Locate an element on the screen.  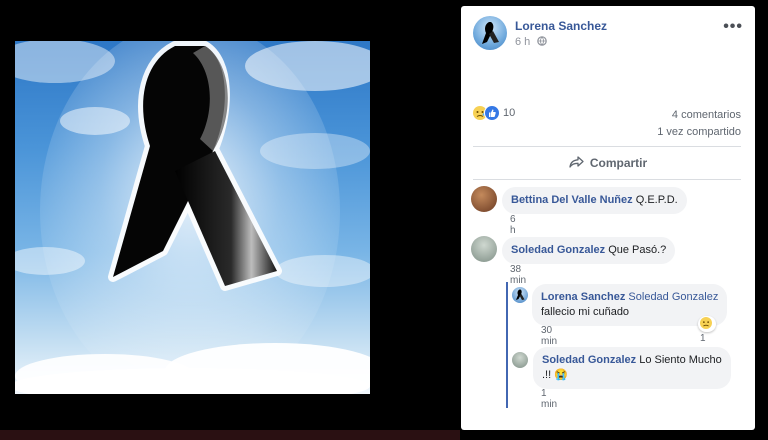
more-options-icon: ••• is located at coordinates (733, 27).